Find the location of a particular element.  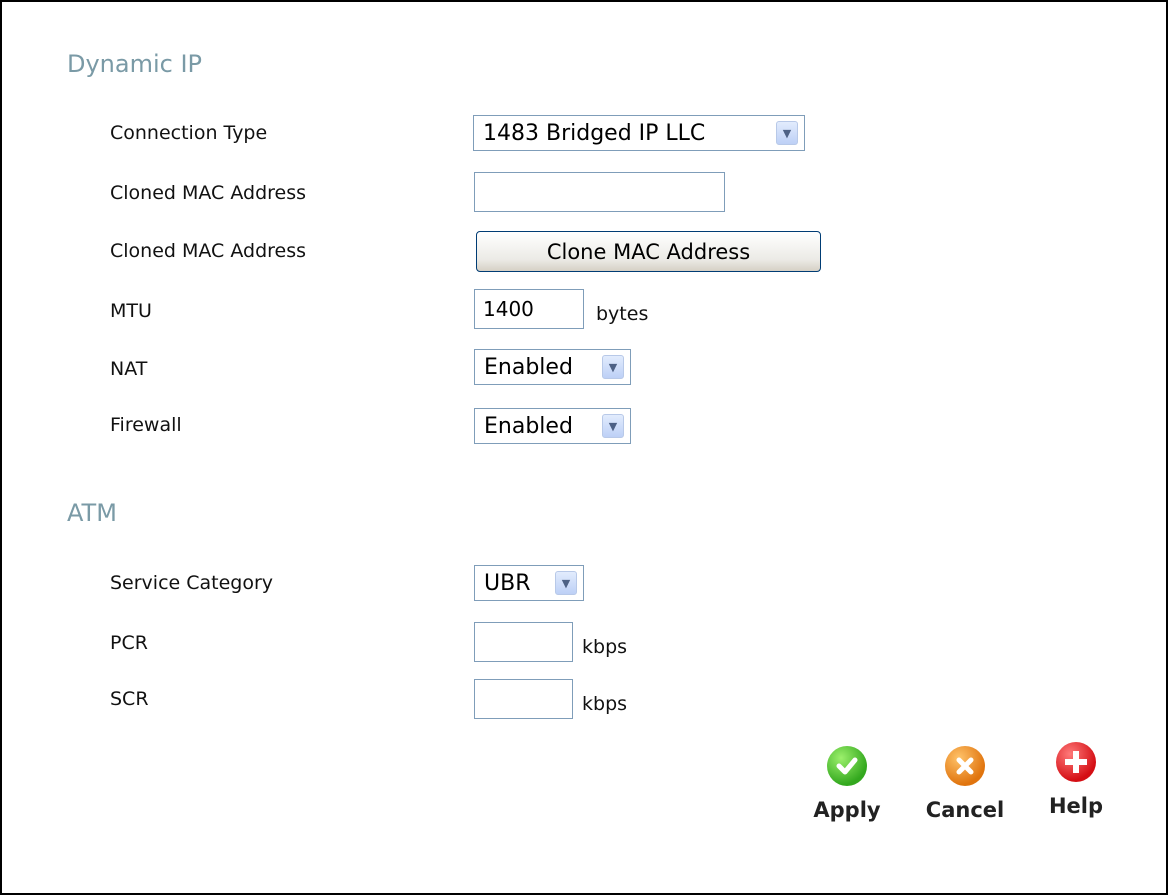

cloned-mac-input is located at coordinates (599, 192).